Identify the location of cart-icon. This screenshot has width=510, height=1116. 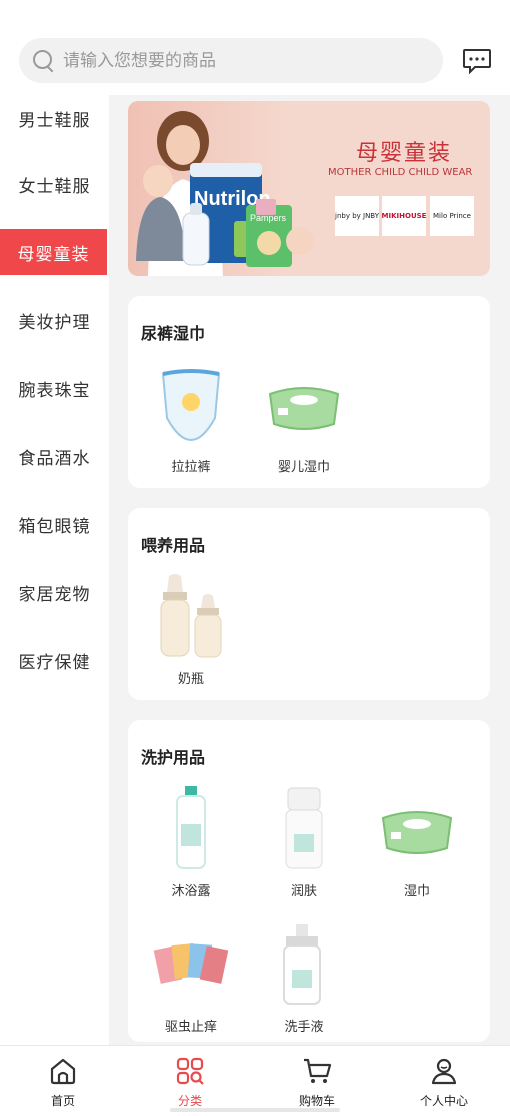
(318, 1070).